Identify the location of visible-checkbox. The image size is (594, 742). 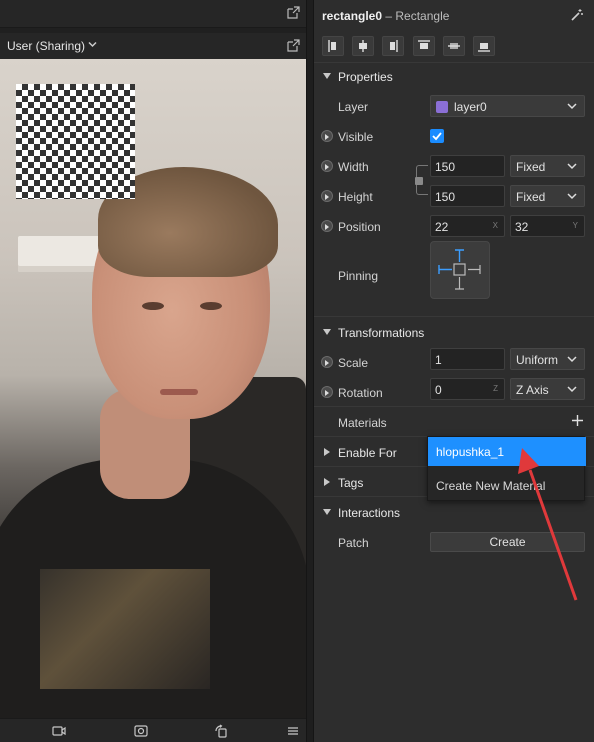
(437, 136).